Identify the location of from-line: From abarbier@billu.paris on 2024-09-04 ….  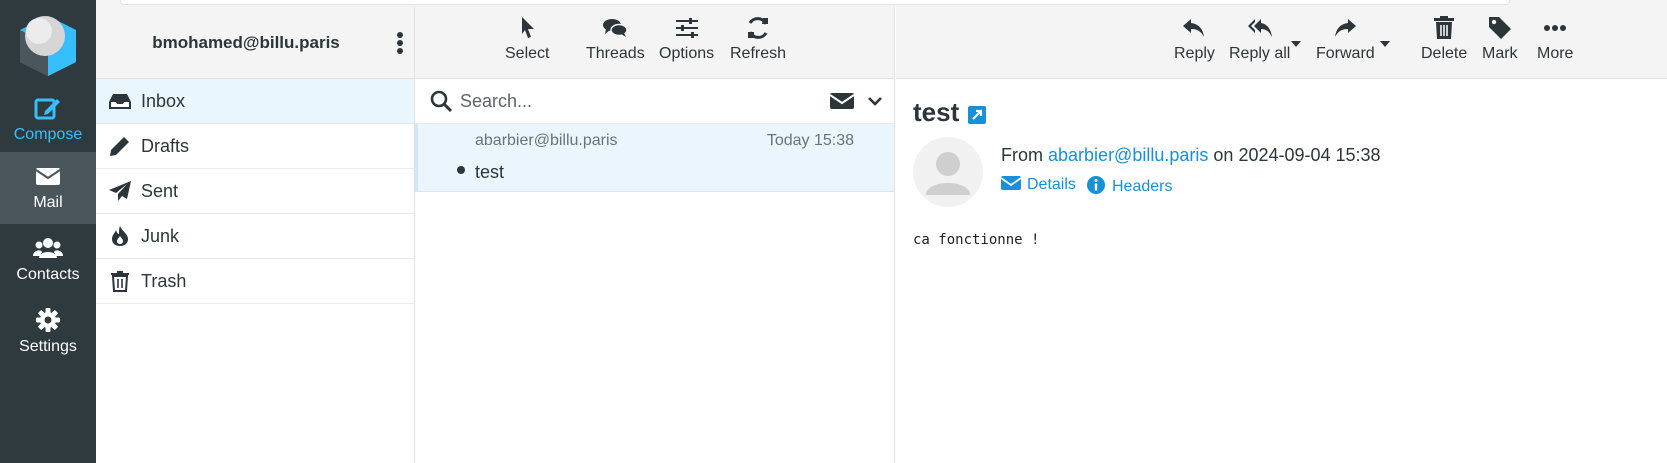
(1191, 155).